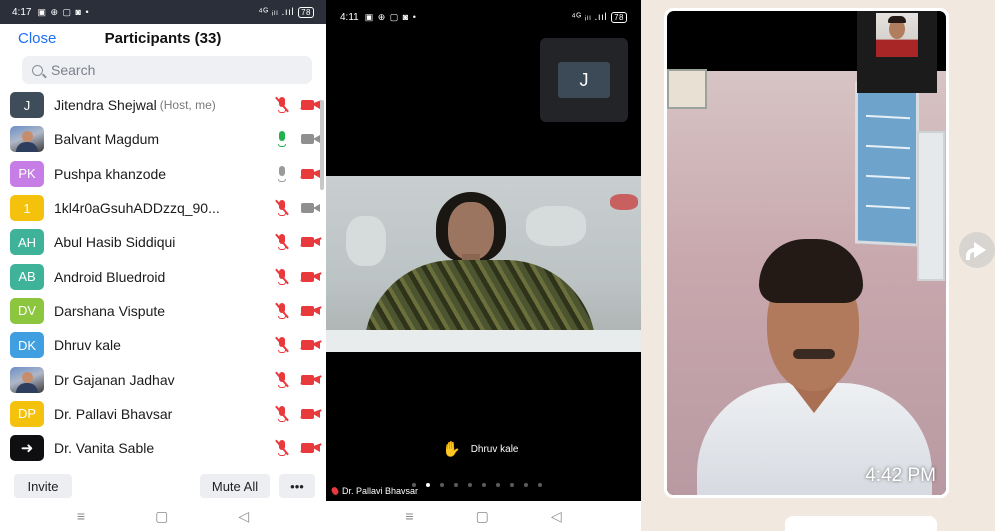 Image resolution: width=995 pixels, height=531 pixels. What do you see at coordinates (861, 523) in the screenshot?
I see `date-chip` at bounding box center [861, 523].